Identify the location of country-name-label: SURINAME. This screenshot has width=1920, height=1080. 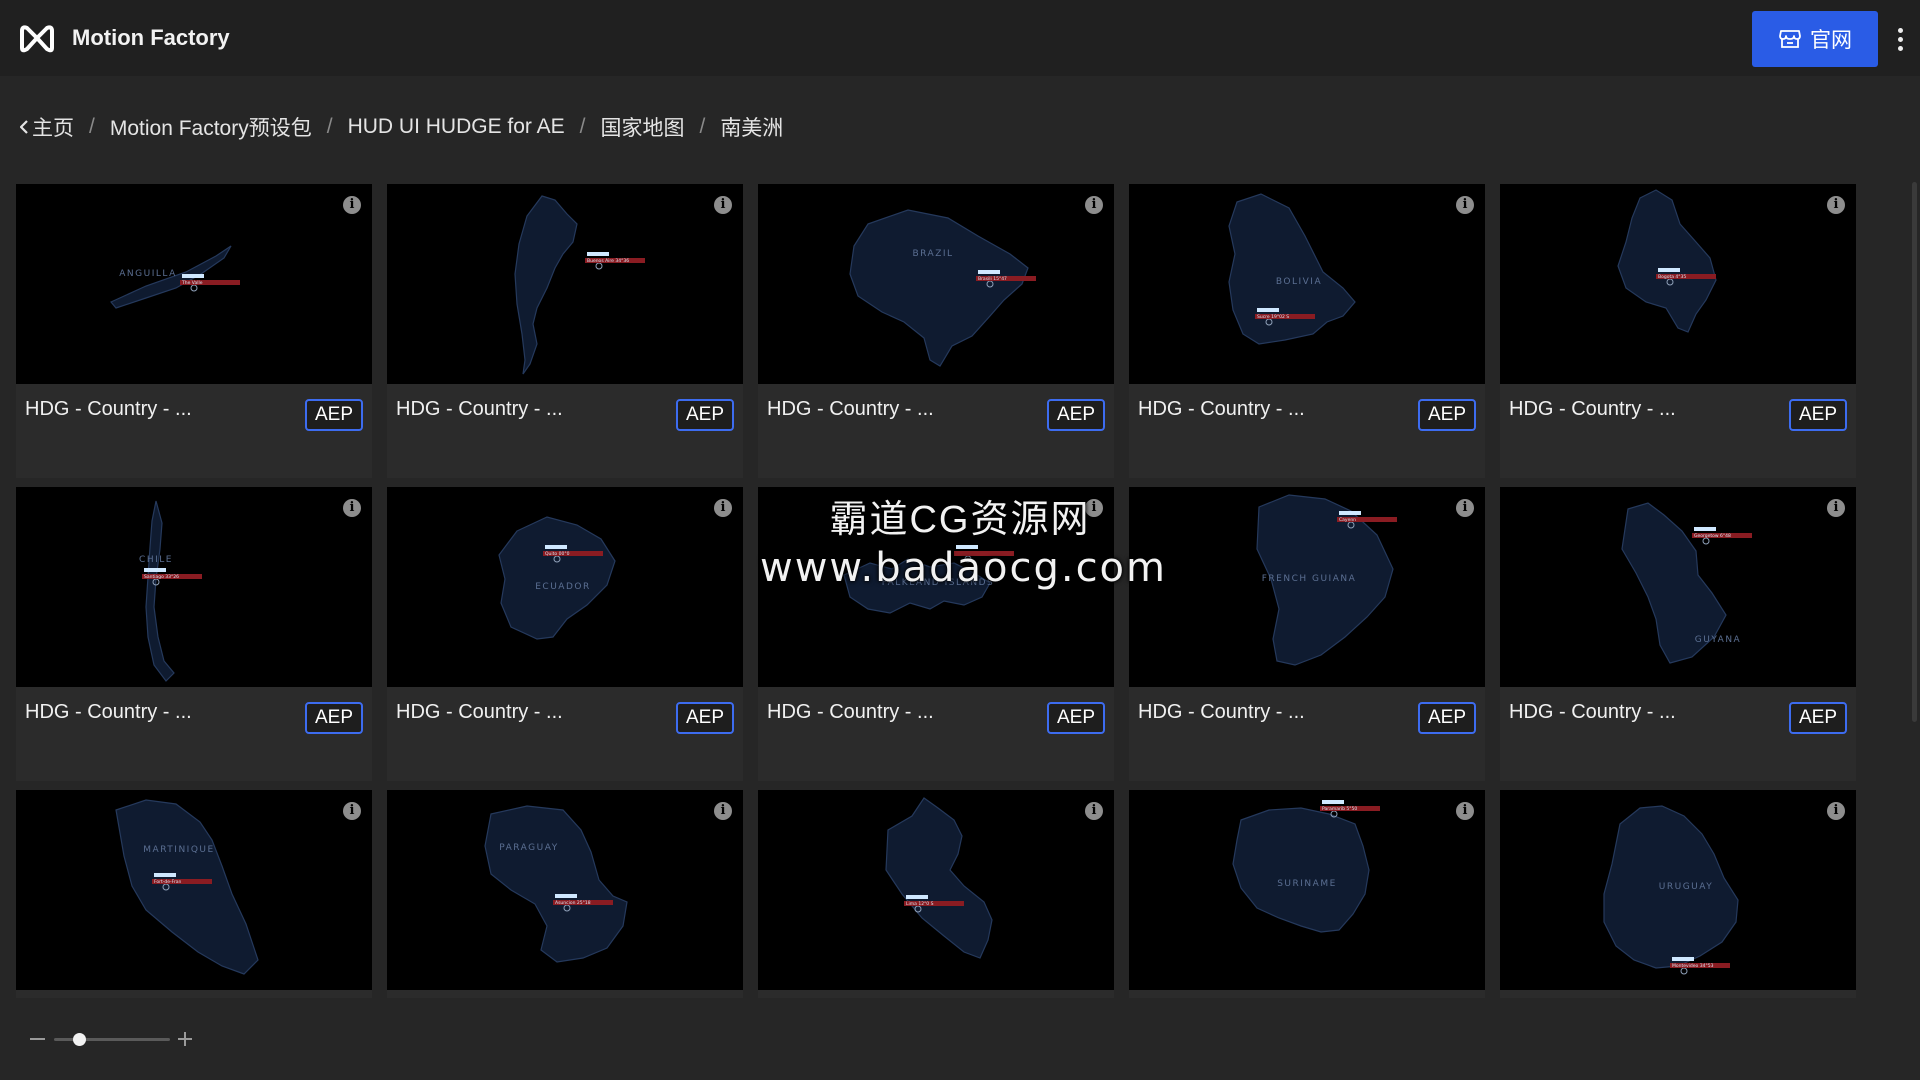
(1307, 884).